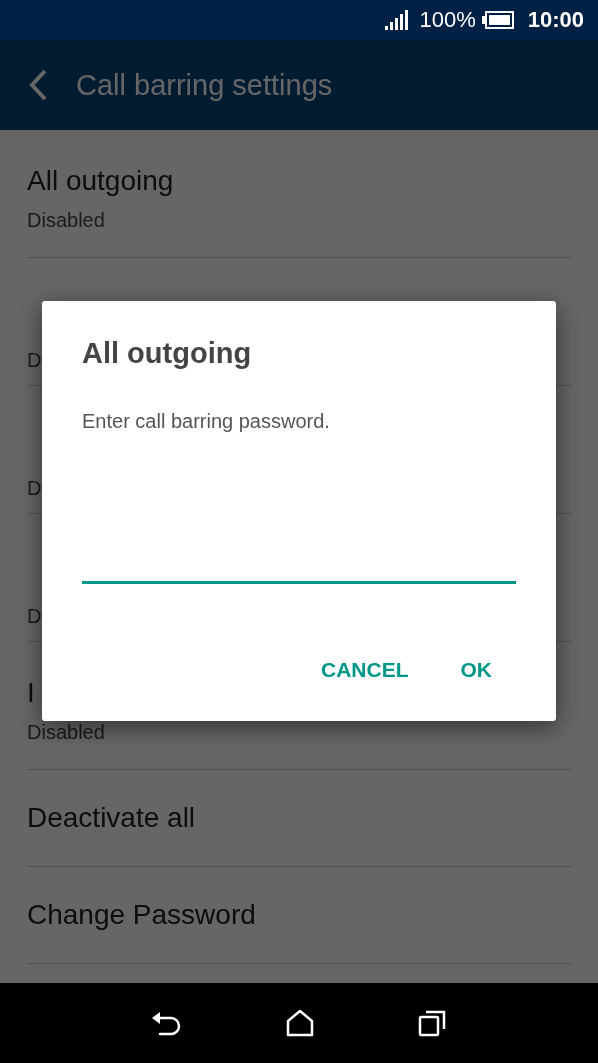 Image resolution: width=598 pixels, height=1063 pixels. What do you see at coordinates (141, 915) in the screenshot?
I see `item-title: Change Password` at bounding box center [141, 915].